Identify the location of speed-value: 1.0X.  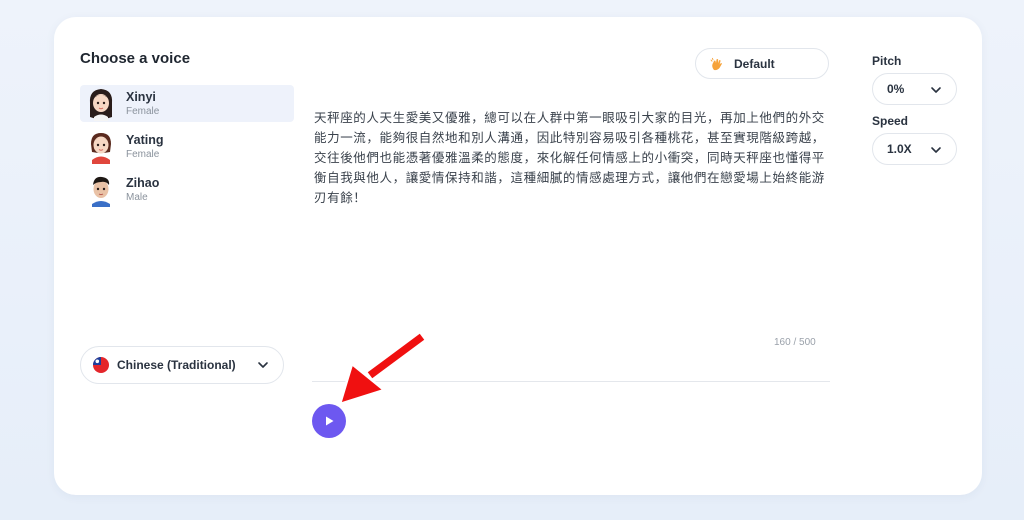
(899, 149).